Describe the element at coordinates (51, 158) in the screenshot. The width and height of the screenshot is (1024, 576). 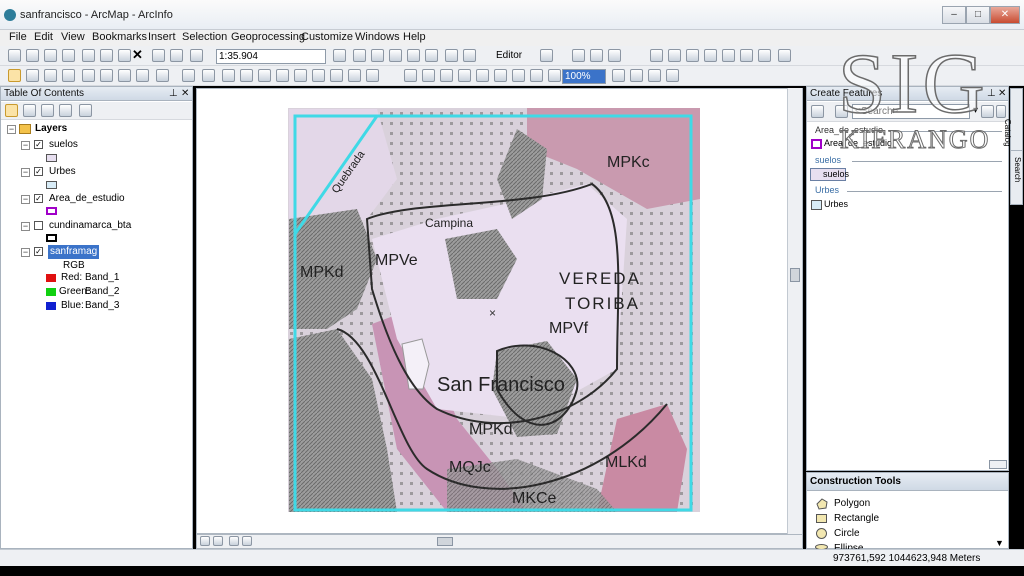
I see `suelos-symbol` at that location.